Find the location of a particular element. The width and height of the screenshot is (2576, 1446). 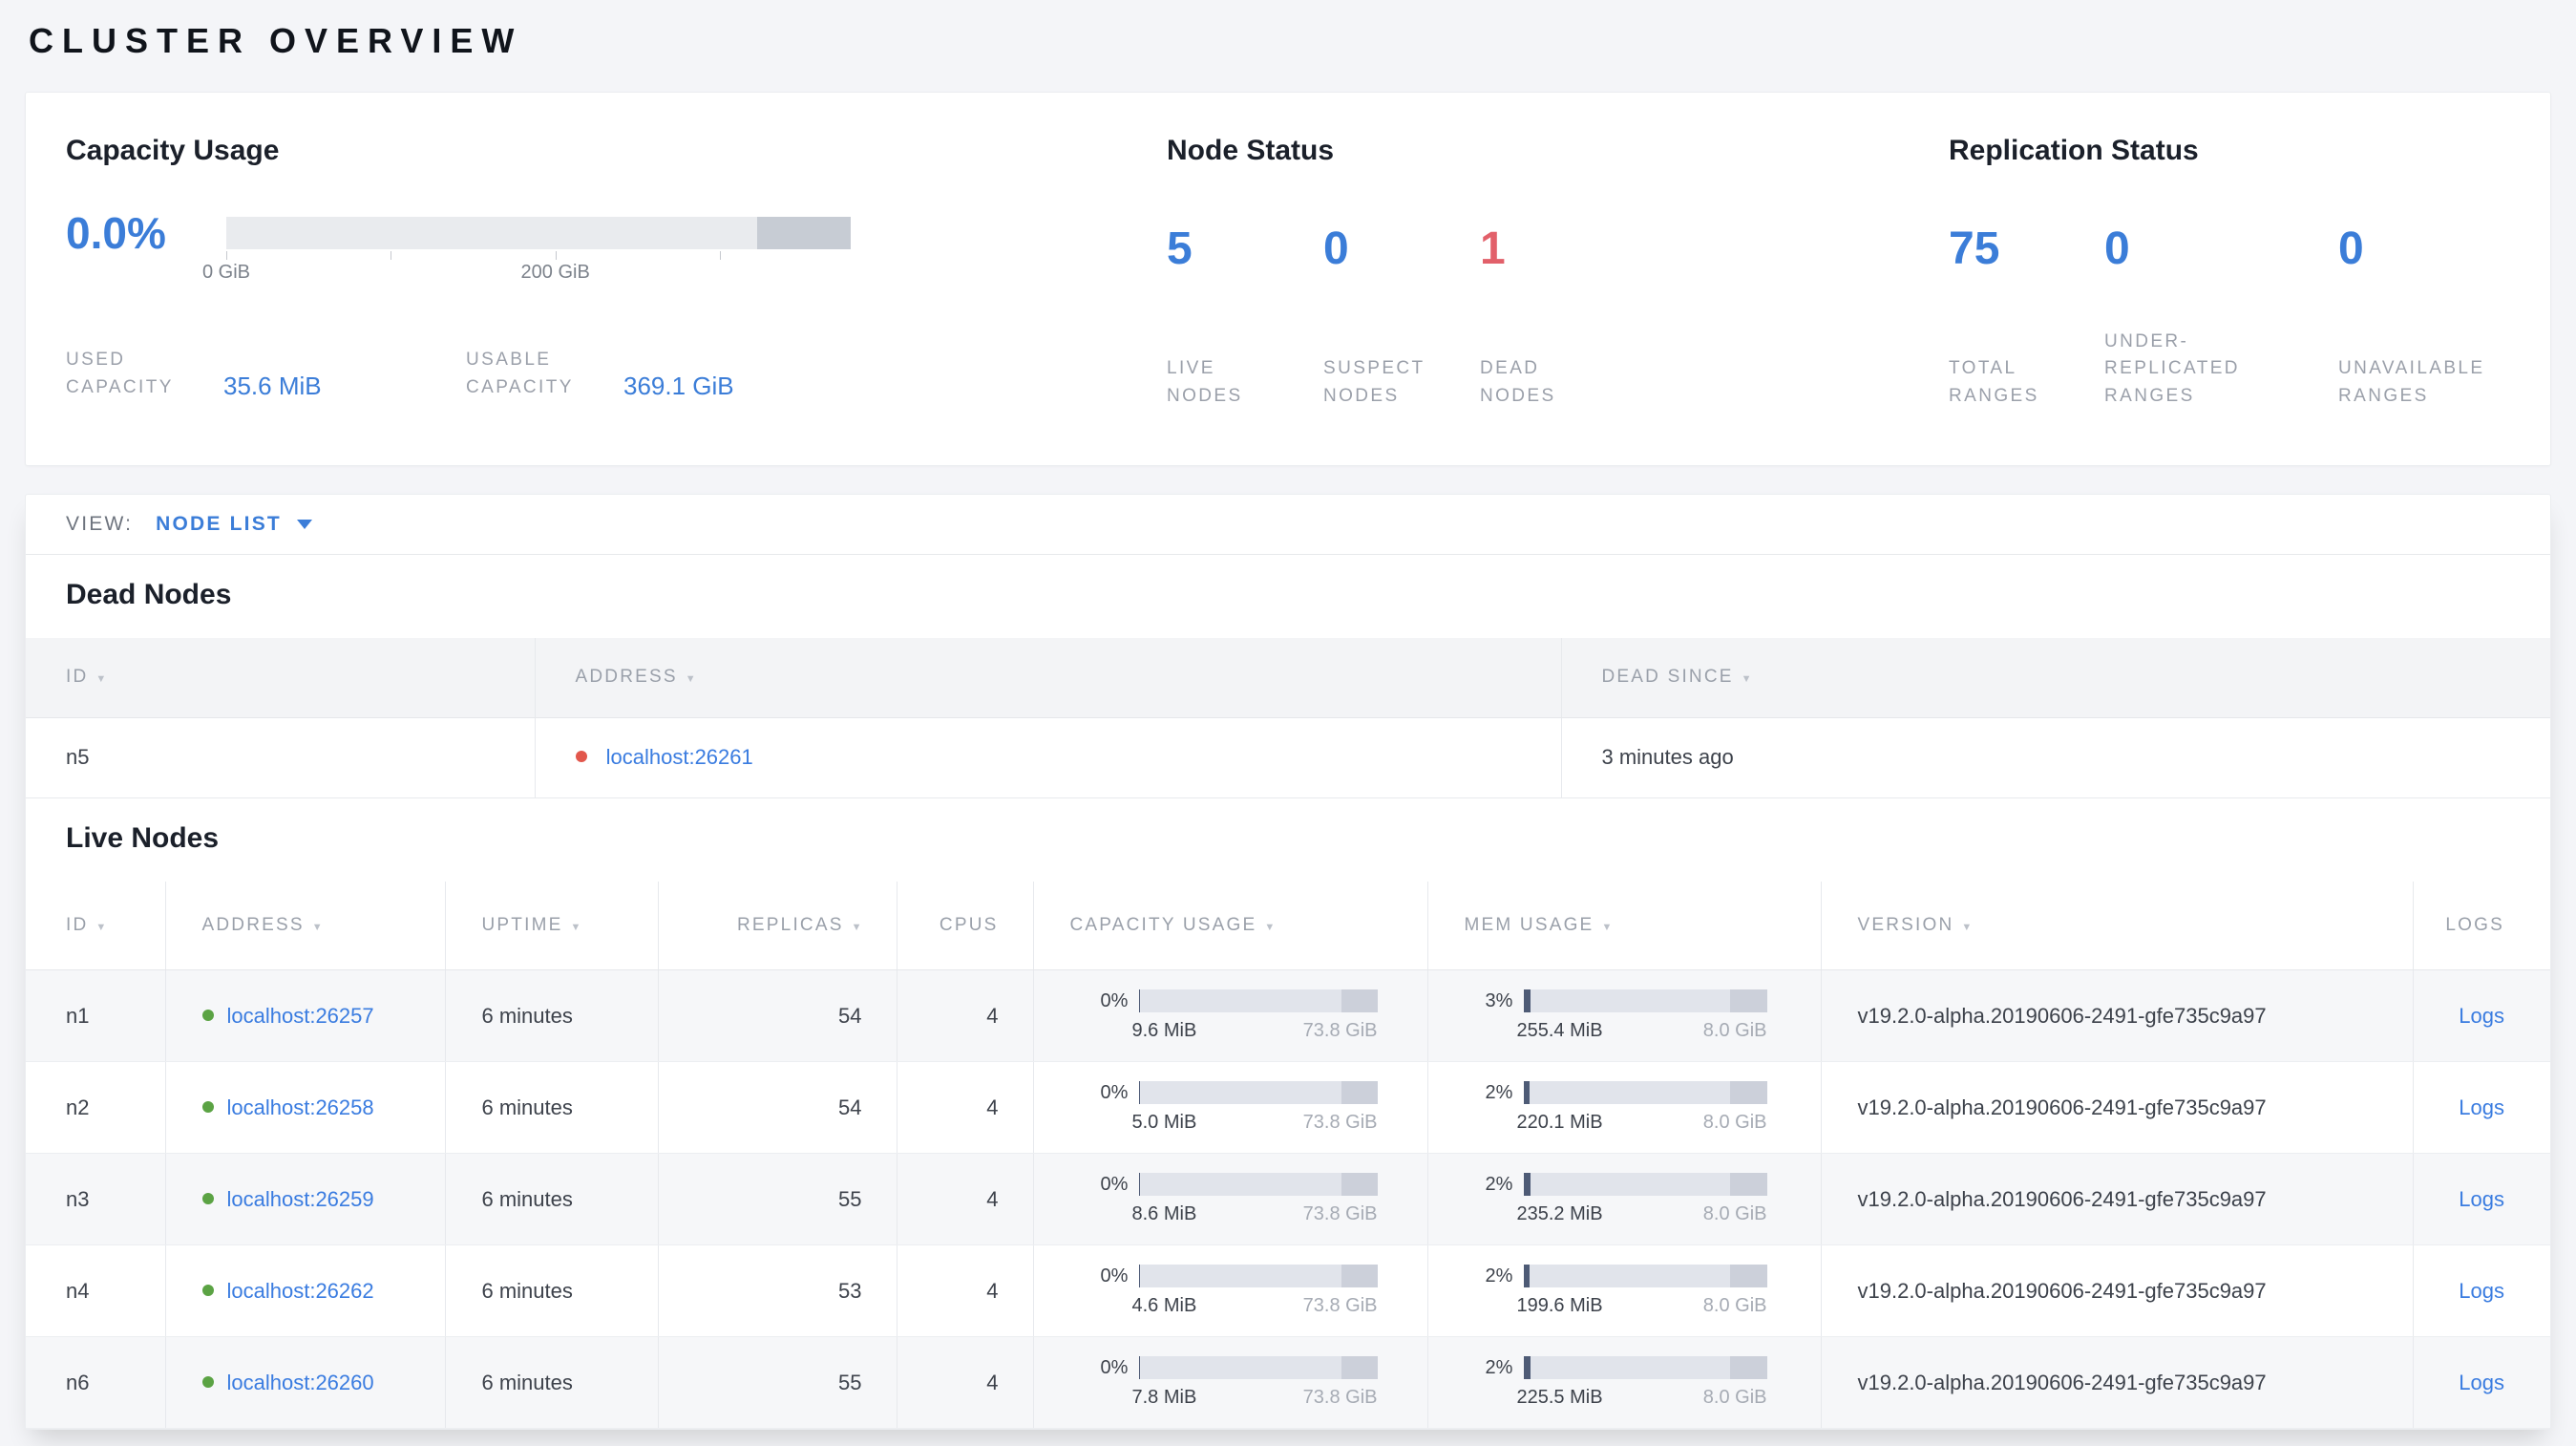

suspect-nodes-label: SUSPECT NODES is located at coordinates (1374, 382).